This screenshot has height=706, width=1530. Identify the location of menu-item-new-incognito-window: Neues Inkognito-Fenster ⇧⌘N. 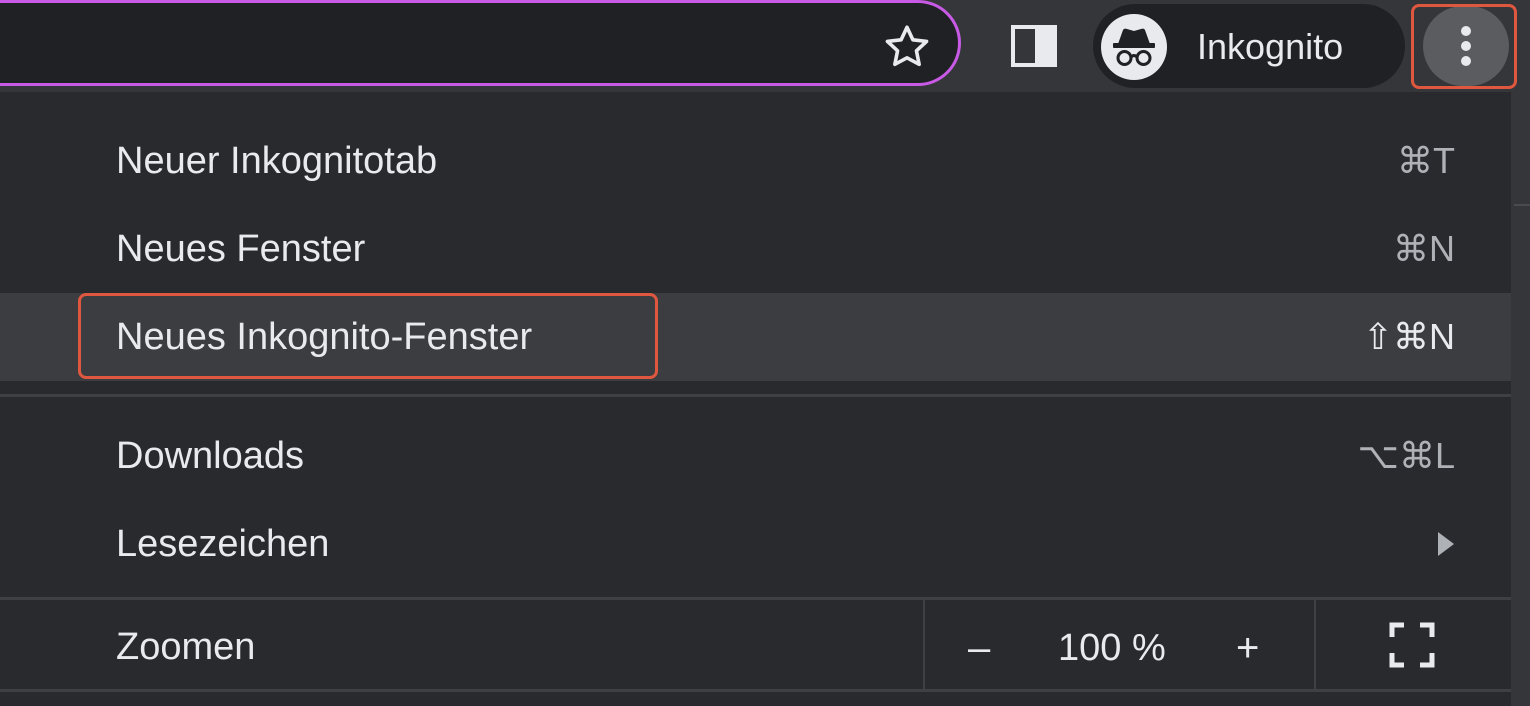
(755, 337).